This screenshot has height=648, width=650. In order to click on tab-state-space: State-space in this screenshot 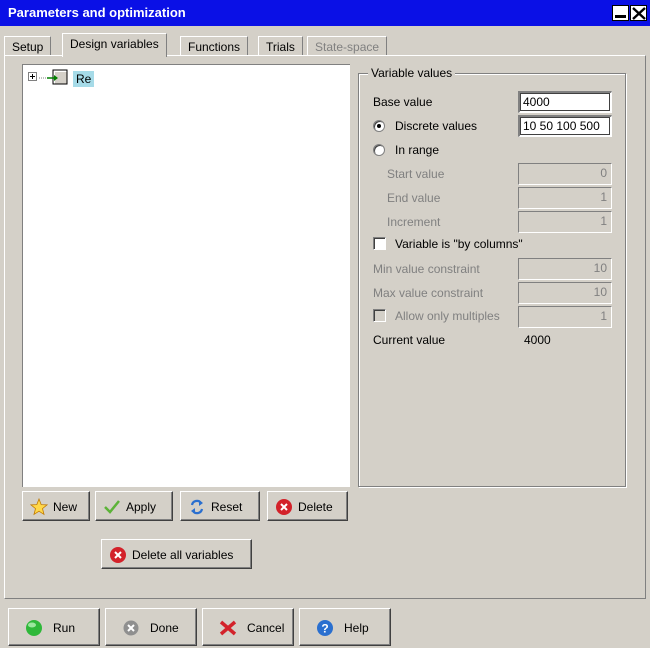, I will do `click(347, 46)`.